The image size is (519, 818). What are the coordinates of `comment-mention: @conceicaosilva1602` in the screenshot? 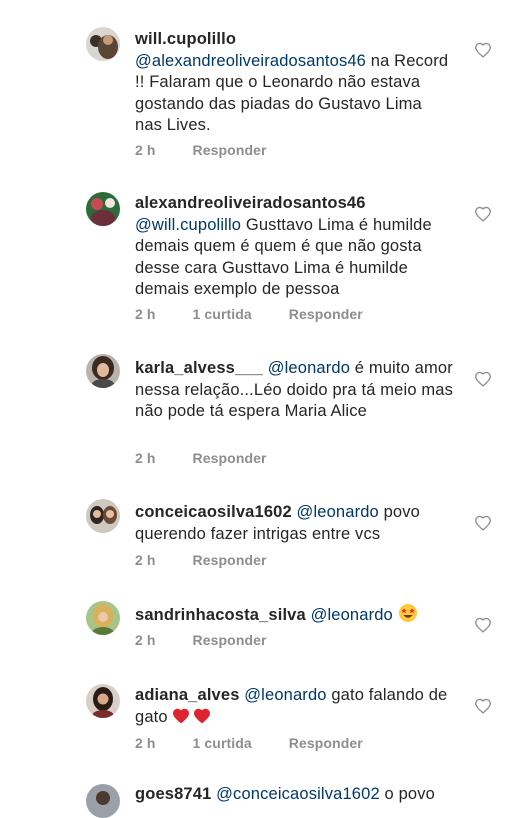 It's located at (298, 794).